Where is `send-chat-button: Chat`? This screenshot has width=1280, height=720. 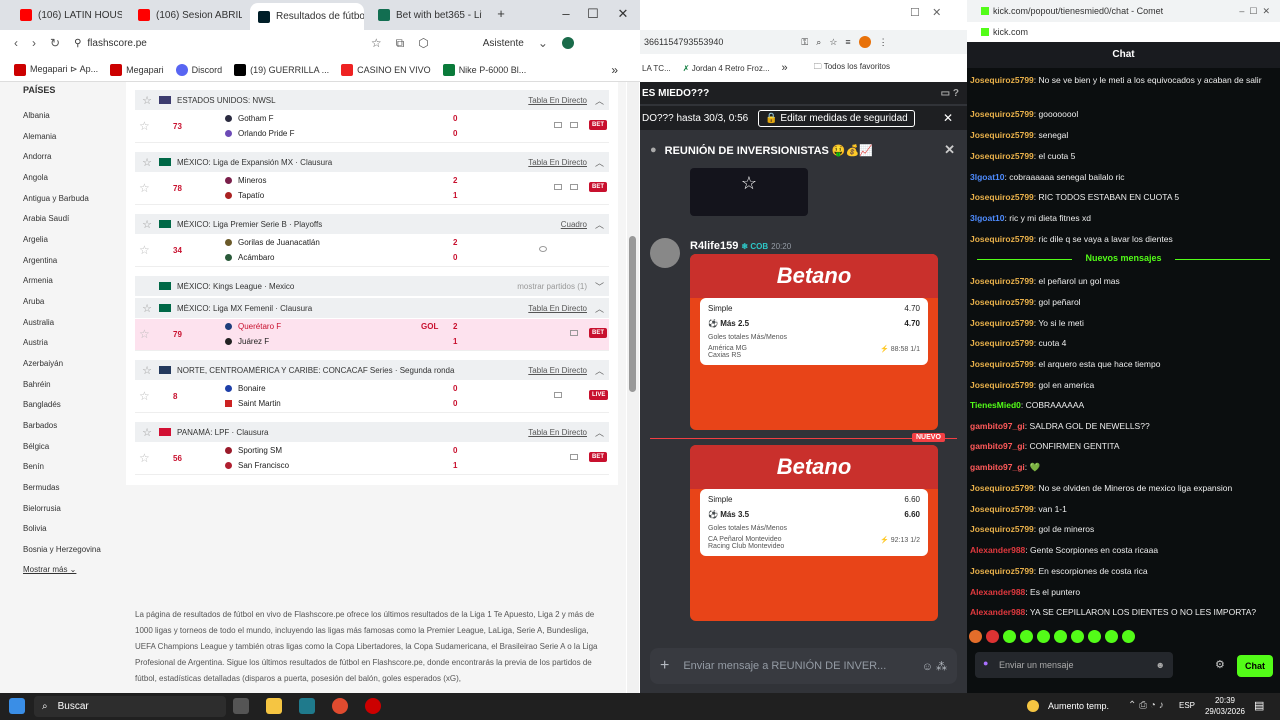
send-chat-button: Chat is located at coordinates (1255, 666).